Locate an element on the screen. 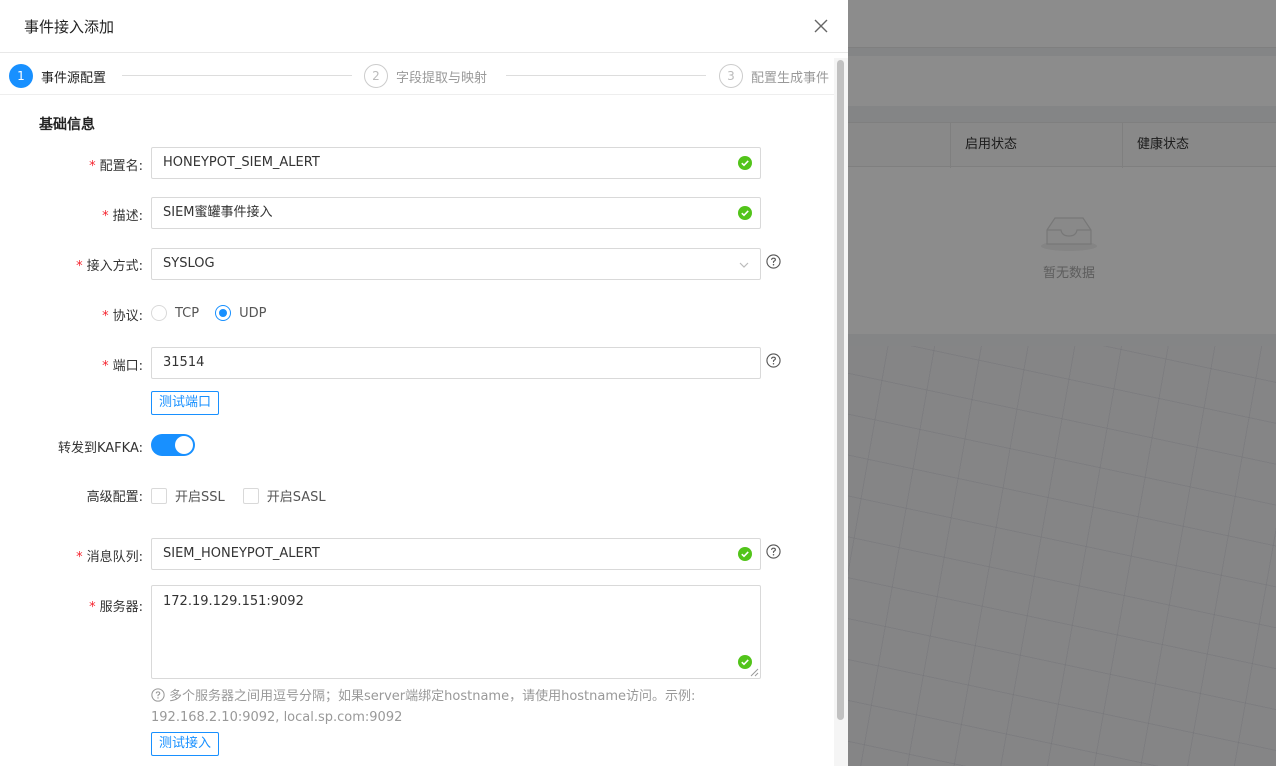  drawer-scrollbar is located at coordinates (841, 412).